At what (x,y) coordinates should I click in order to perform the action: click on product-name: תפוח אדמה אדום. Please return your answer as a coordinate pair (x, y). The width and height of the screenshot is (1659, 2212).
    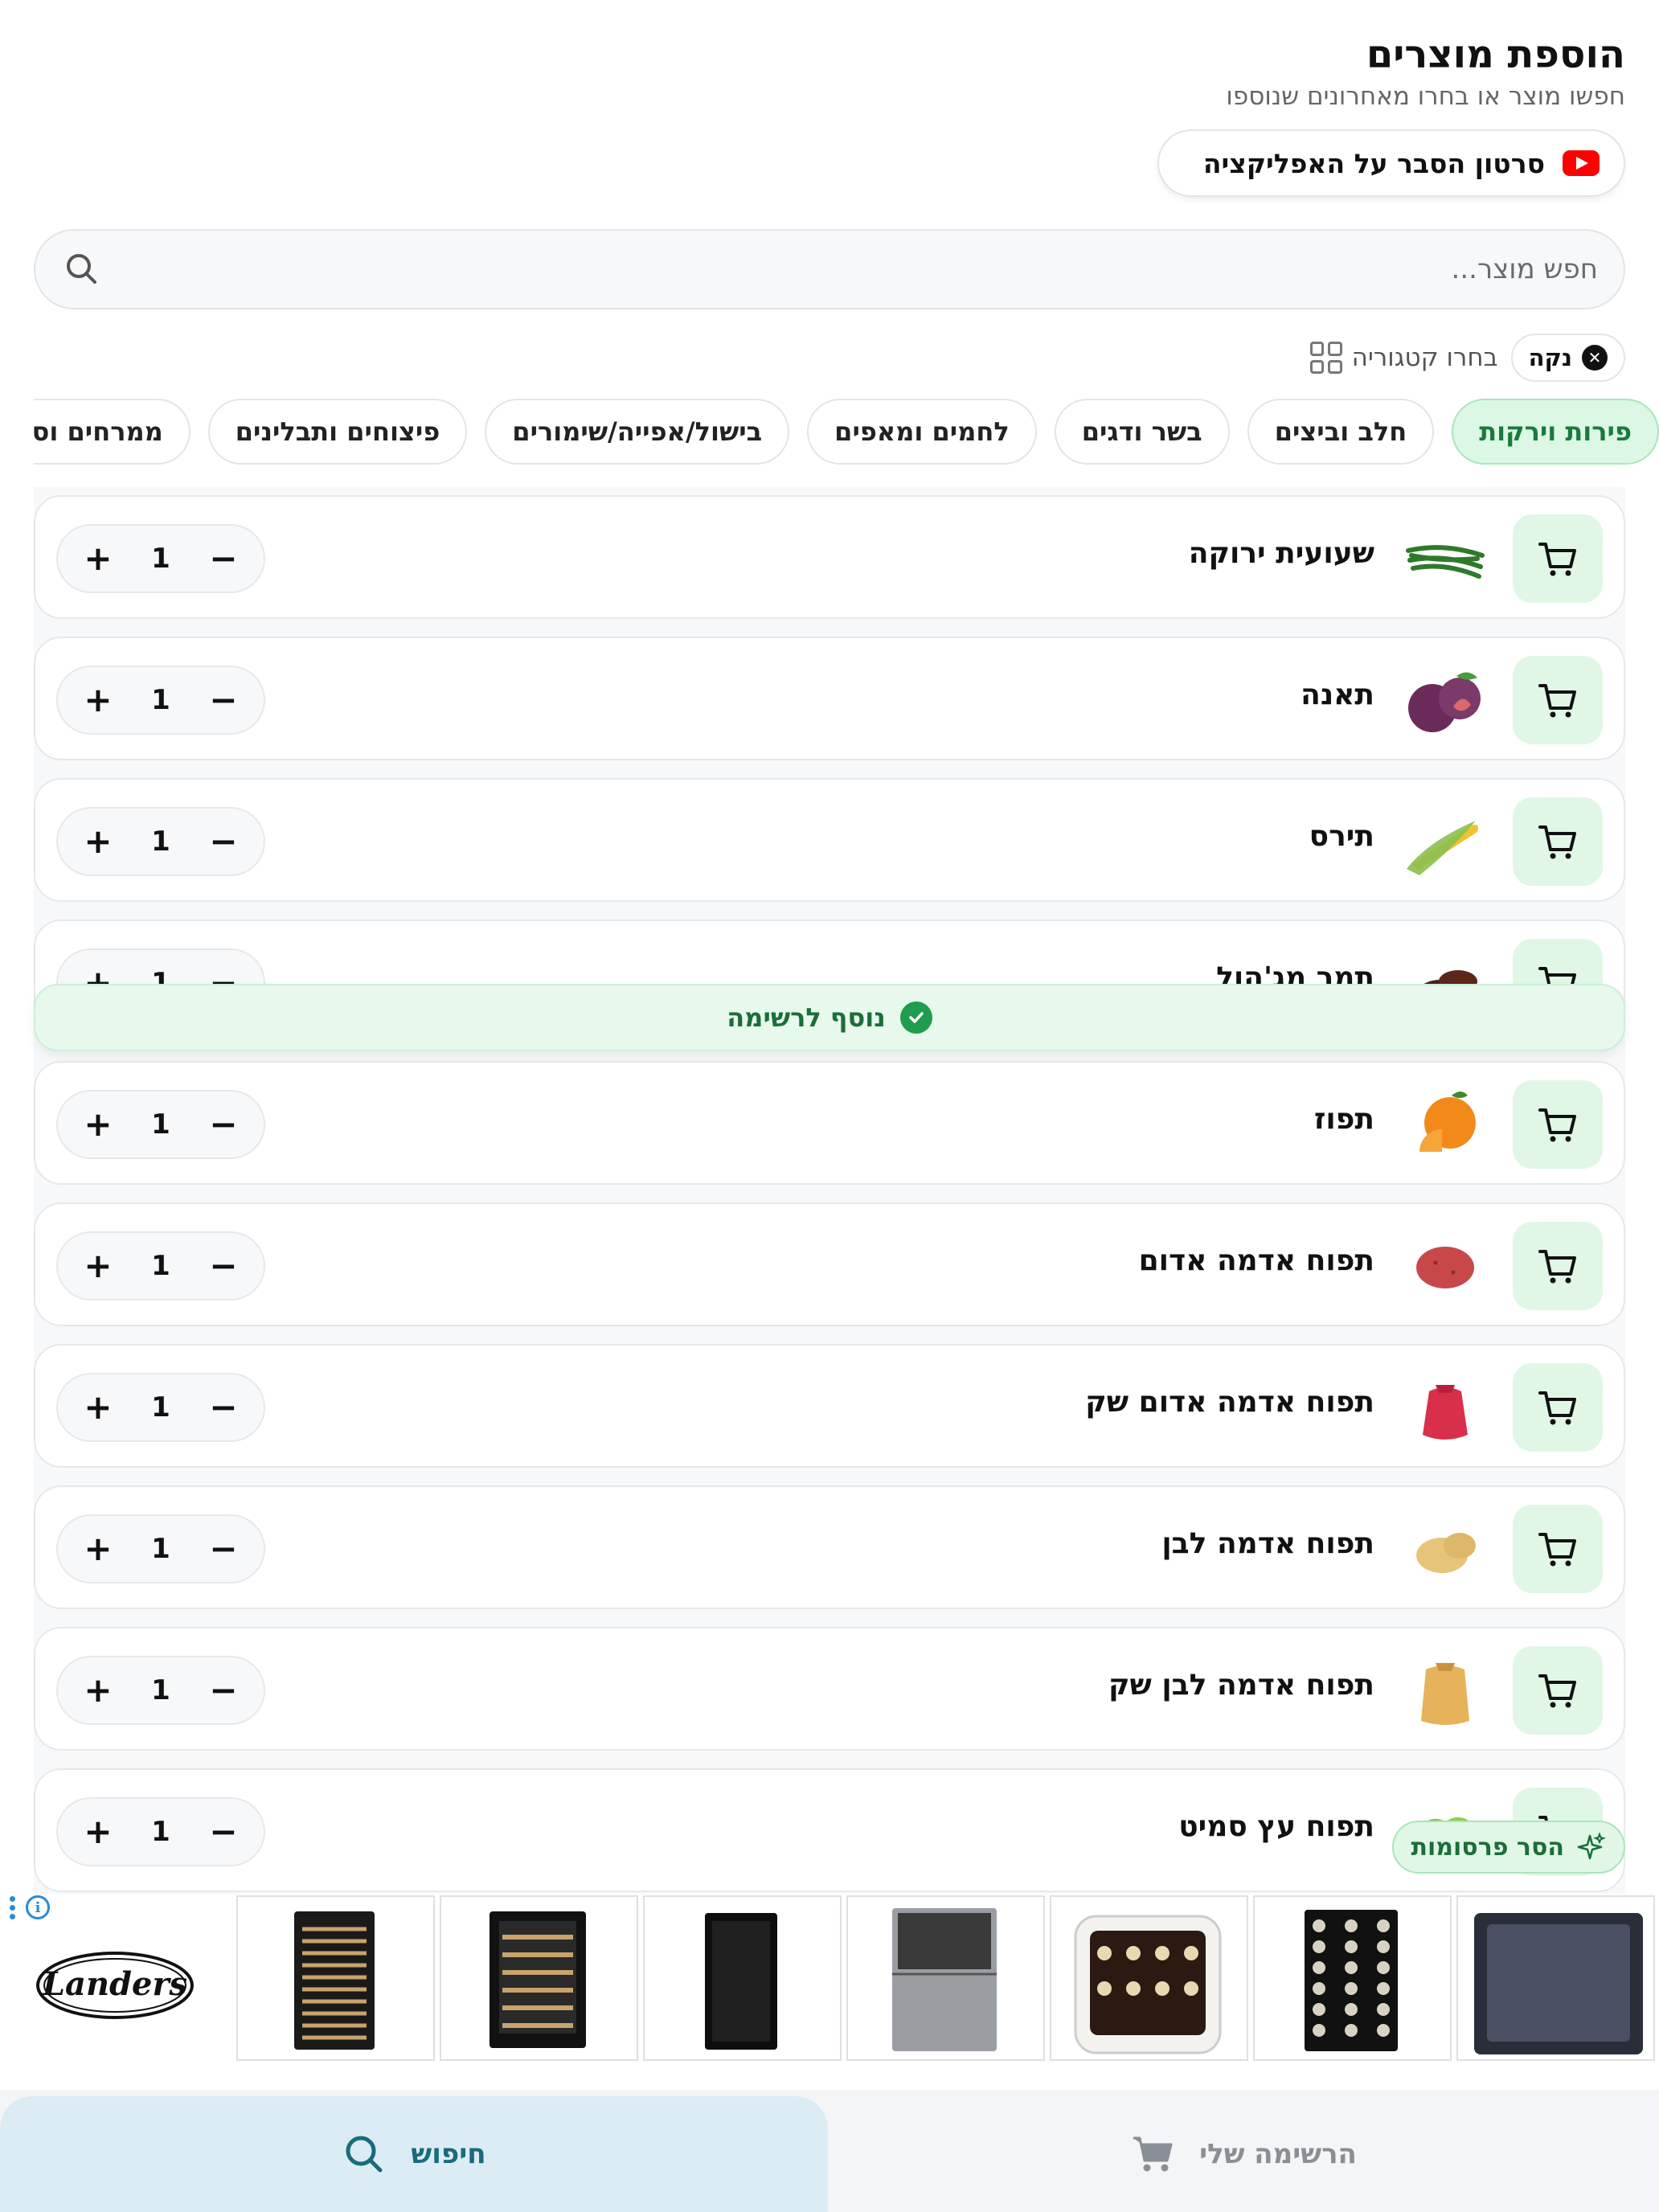
    Looking at the image, I should click on (1256, 1260).